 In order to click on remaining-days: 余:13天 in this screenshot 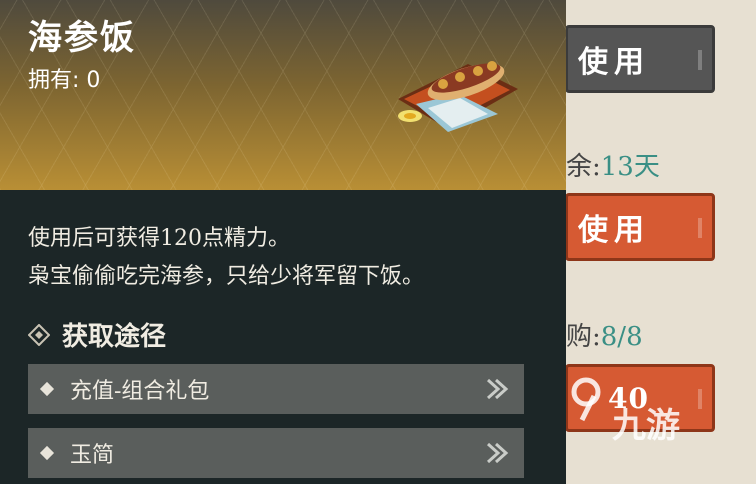, I will do `click(613, 164)`.